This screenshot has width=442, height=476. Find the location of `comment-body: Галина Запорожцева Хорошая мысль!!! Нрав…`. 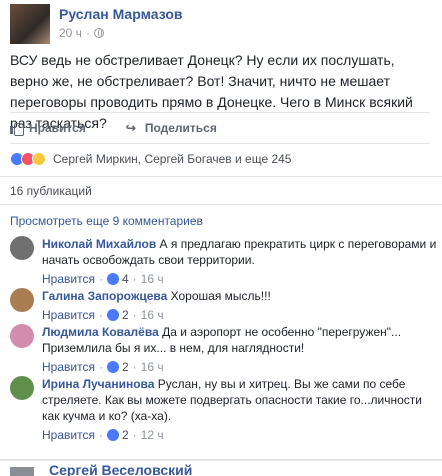

comment-body: Галина Запорожцева Хорошая мысль!!! Нрав… is located at coordinates (242, 305).